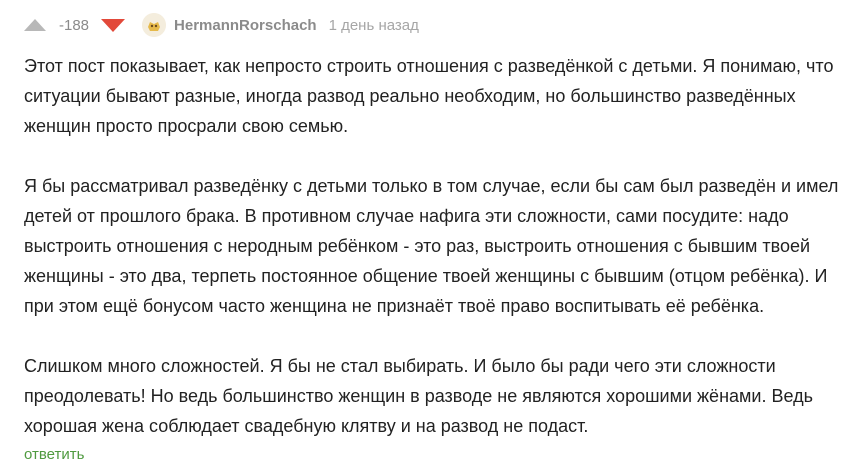 The width and height of the screenshot is (866, 471). Describe the element at coordinates (35, 25) in the screenshot. I see `upvote-icon` at that location.